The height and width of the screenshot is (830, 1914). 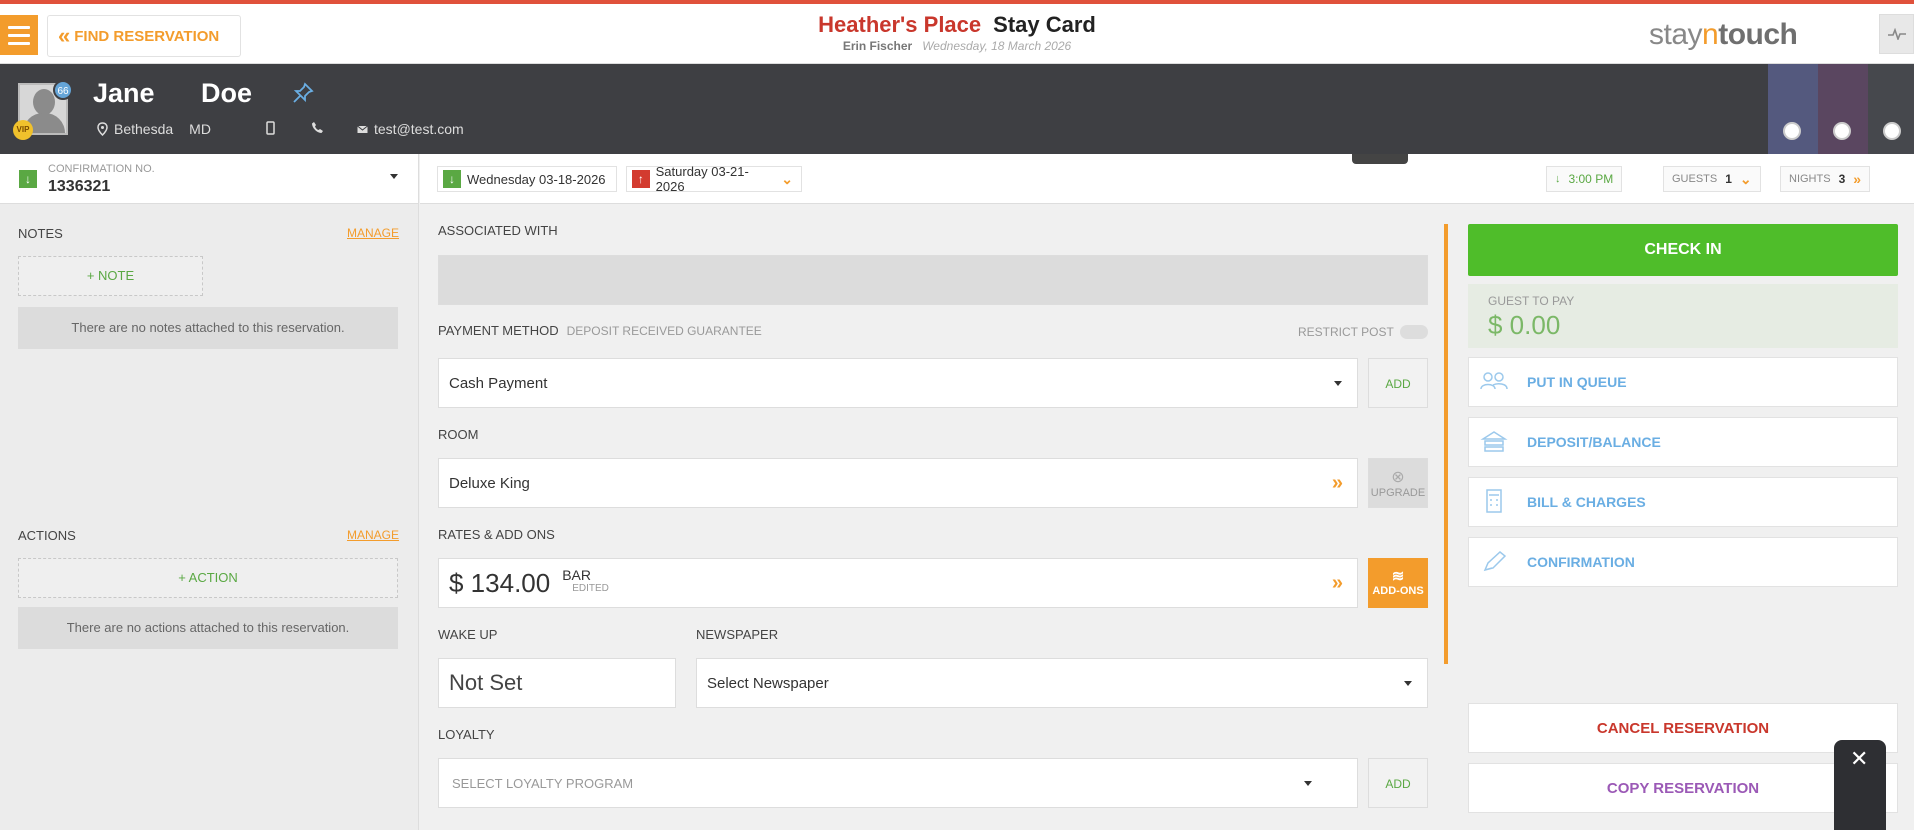 I want to click on guest-location: Bethesda MD, so click(x=154, y=129).